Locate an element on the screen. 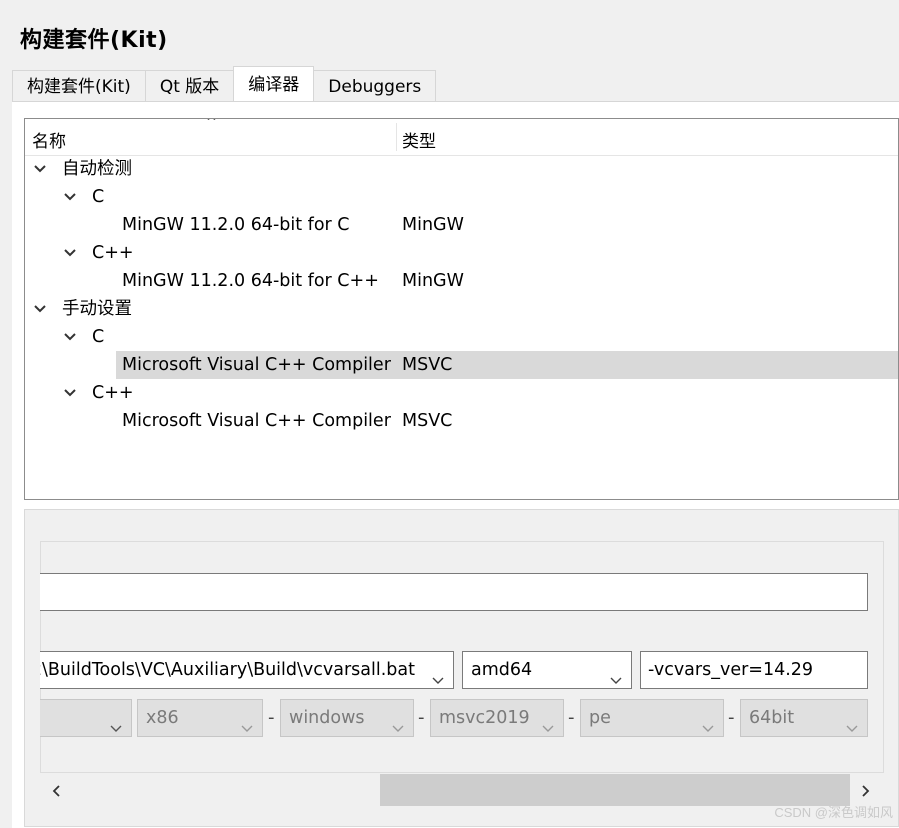 The height and width of the screenshot is (828, 899). additional-args-input: -vcvars_ver=14.29 is located at coordinates (754, 670).